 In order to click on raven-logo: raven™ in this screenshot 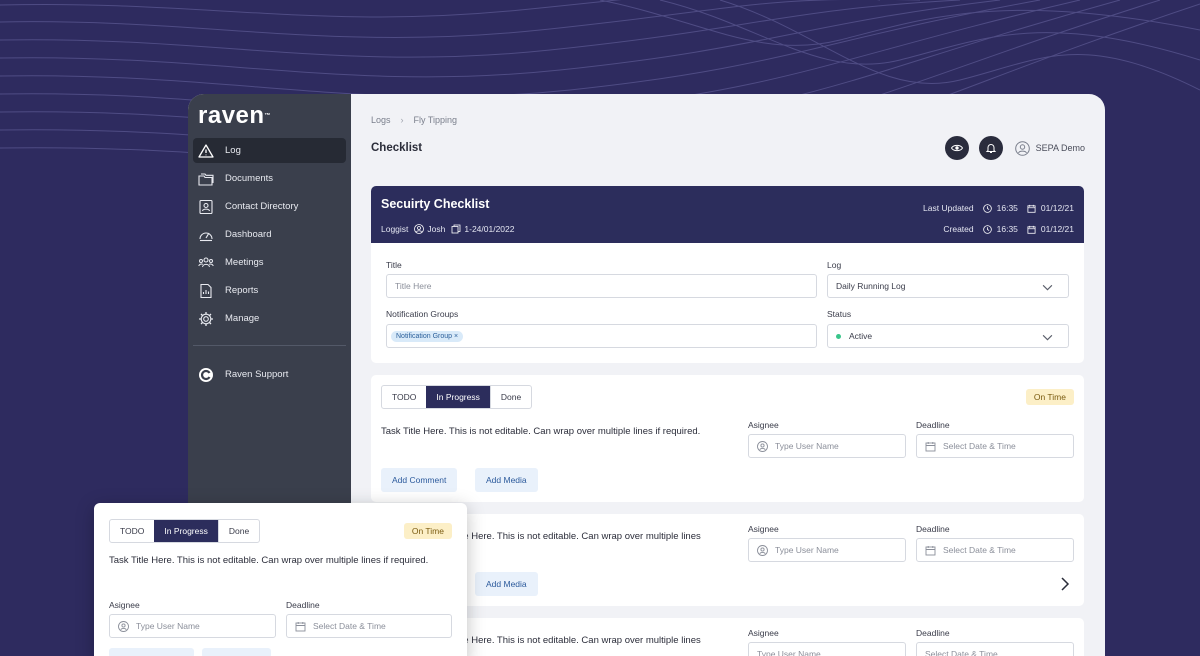, I will do `click(269, 121)`.